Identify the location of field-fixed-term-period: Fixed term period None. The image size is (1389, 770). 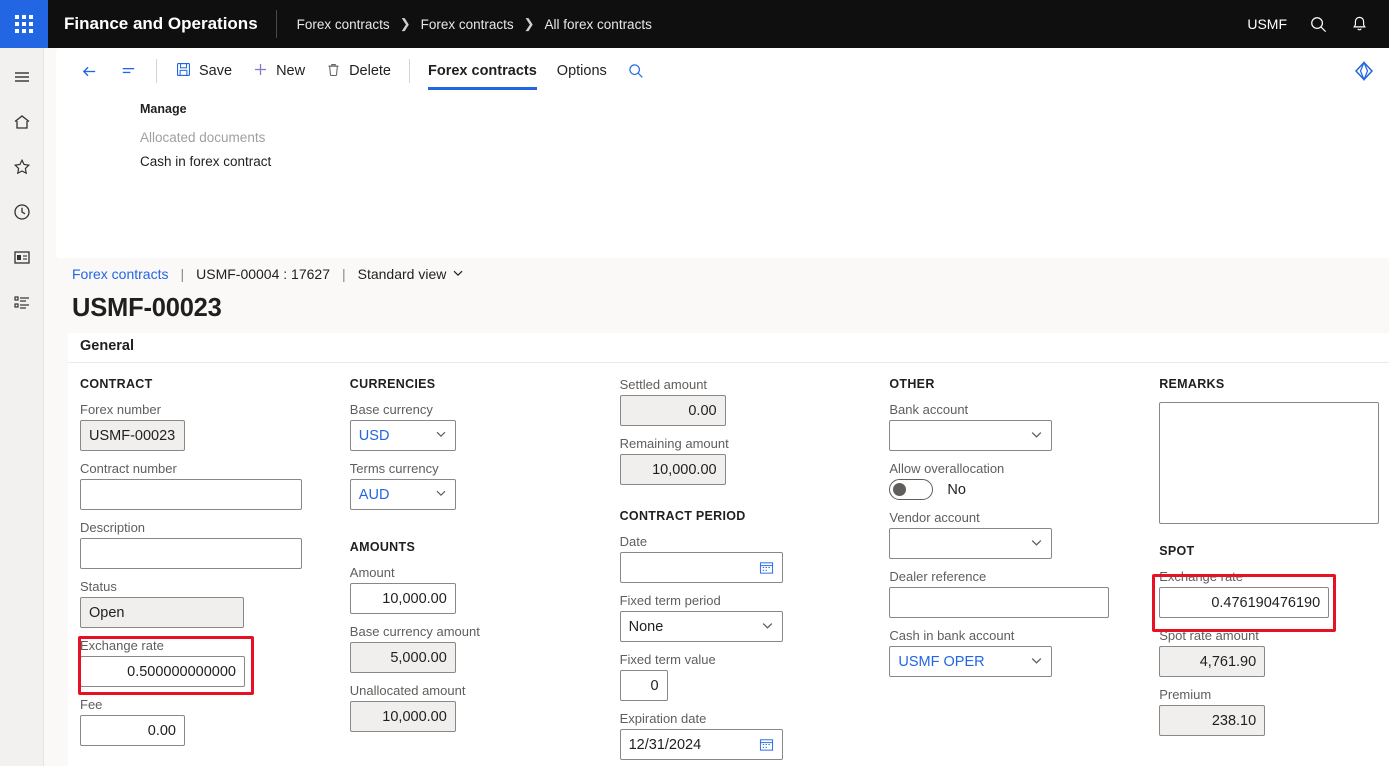
(754, 617).